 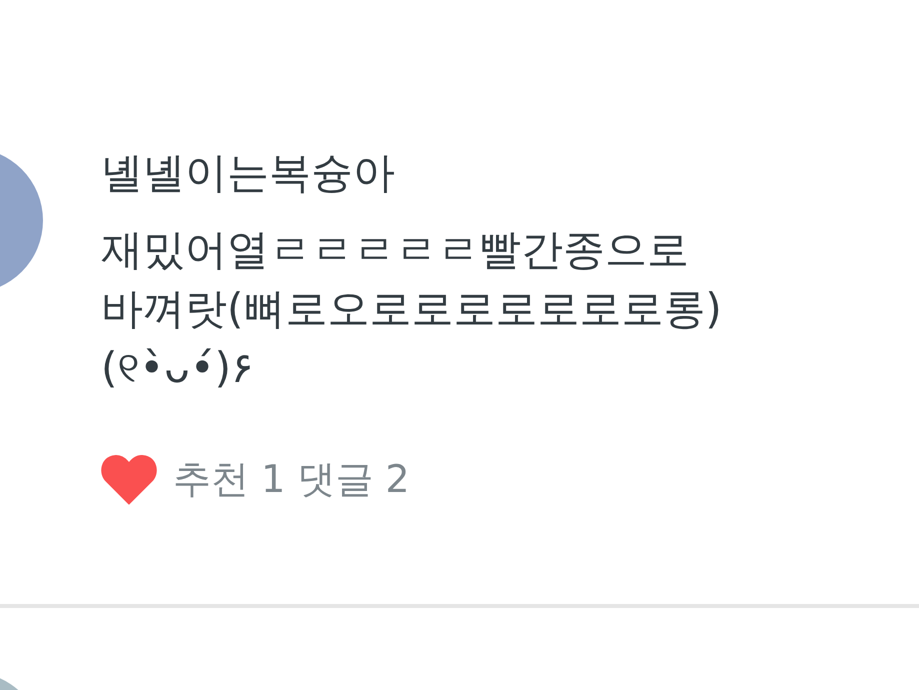 What do you see at coordinates (411, 173) in the screenshot?
I see `comment-author: 녤녤이는복슝아` at bounding box center [411, 173].